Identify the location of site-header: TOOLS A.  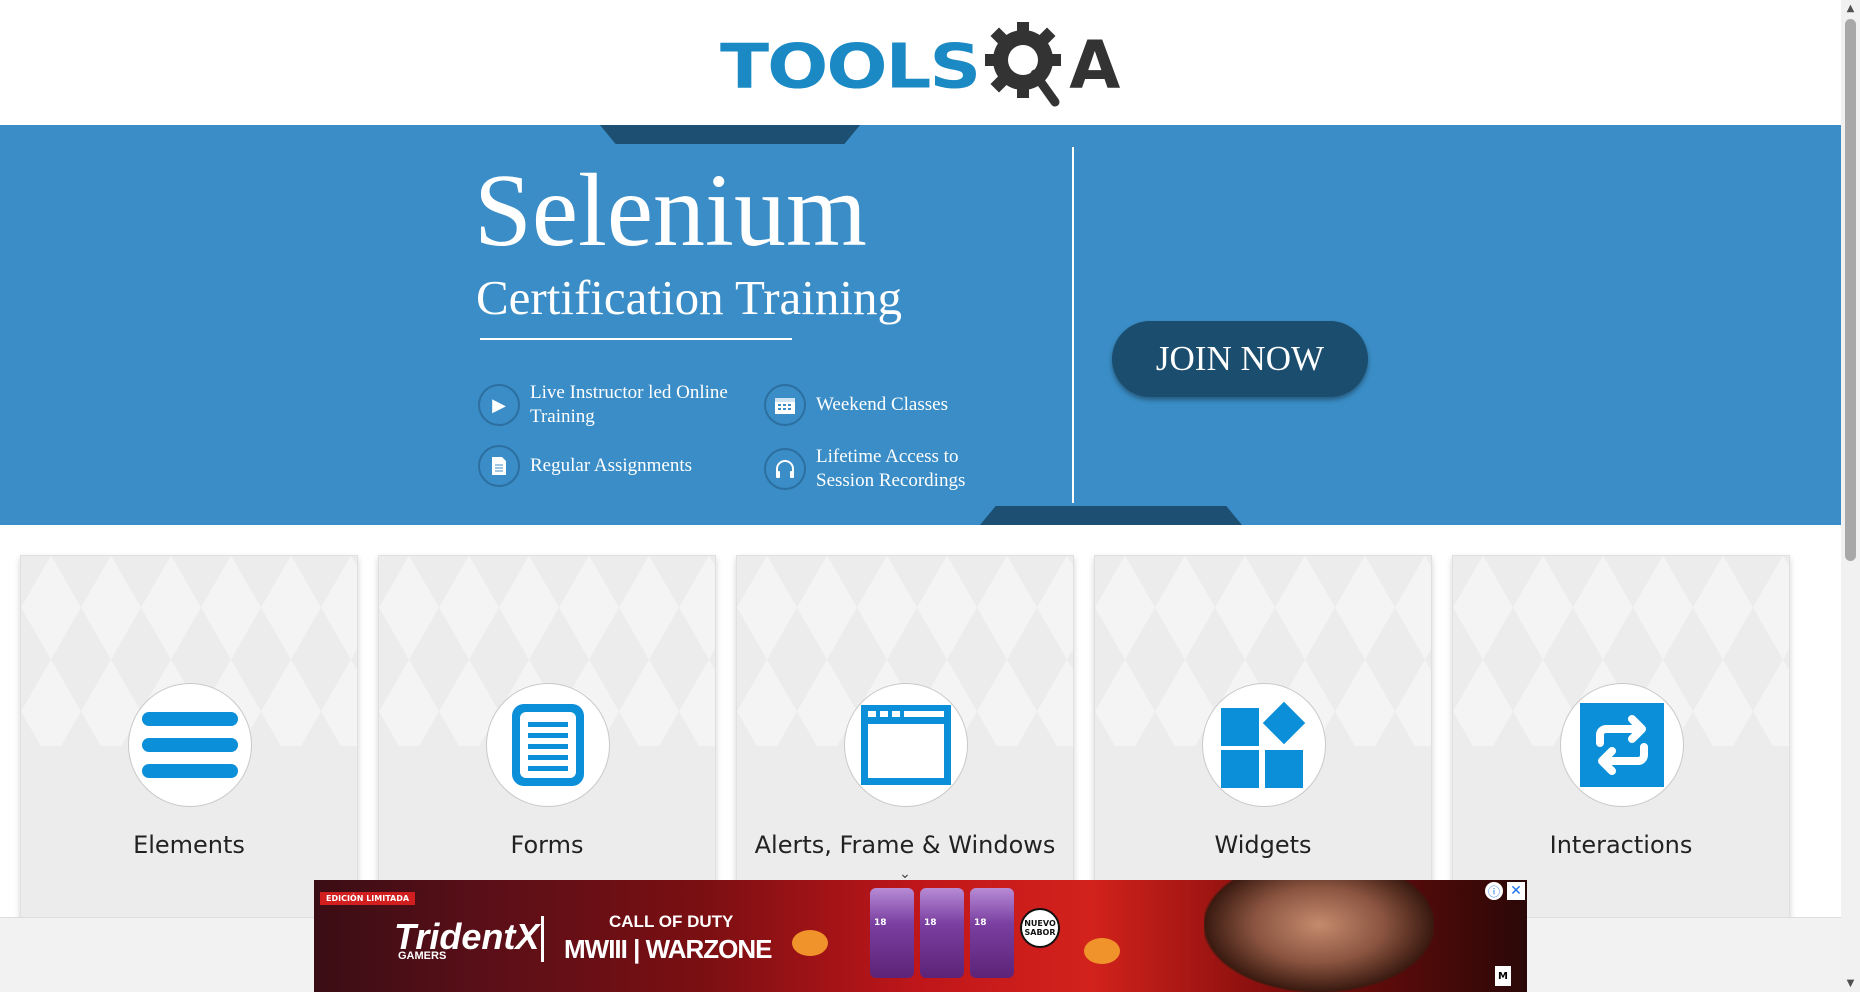
(920, 62).